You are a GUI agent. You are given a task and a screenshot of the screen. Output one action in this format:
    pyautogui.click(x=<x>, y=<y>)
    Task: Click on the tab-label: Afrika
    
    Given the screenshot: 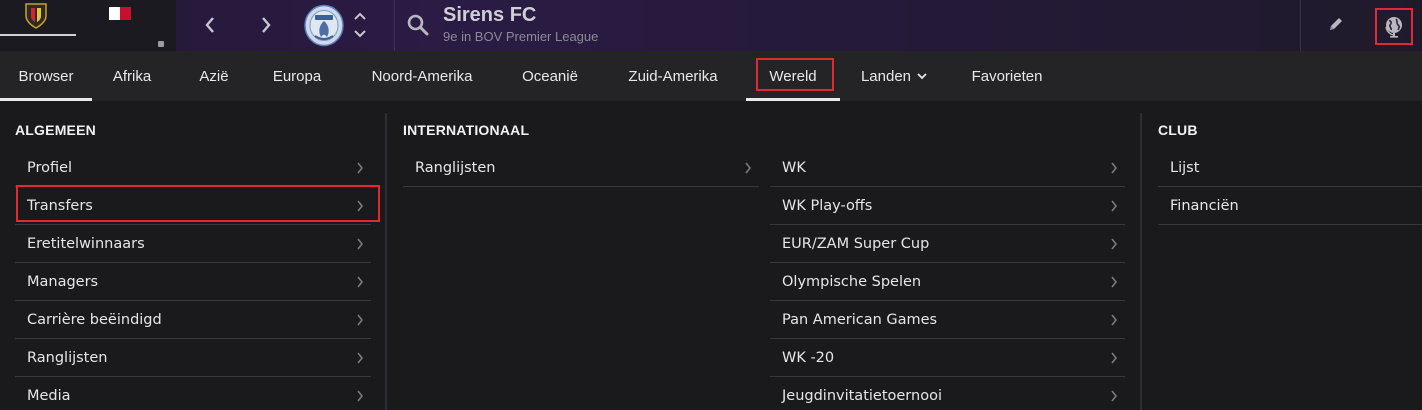 What is the action you would take?
    pyautogui.click(x=132, y=76)
    